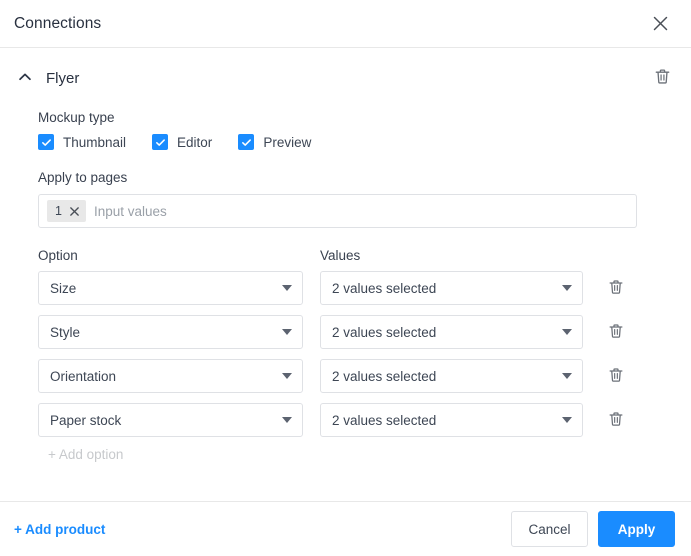 This screenshot has width=691, height=556. Describe the element at coordinates (170, 376) in the screenshot. I see `option-select-orientation: Orientation` at that location.